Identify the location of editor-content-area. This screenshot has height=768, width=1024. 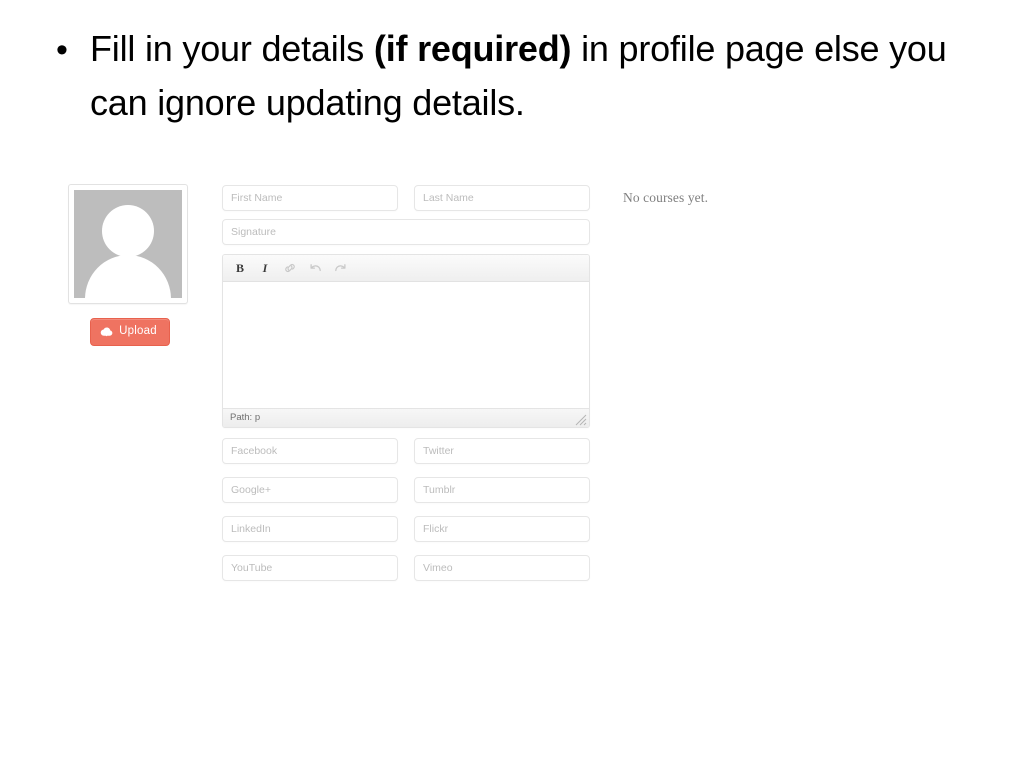
(406, 345).